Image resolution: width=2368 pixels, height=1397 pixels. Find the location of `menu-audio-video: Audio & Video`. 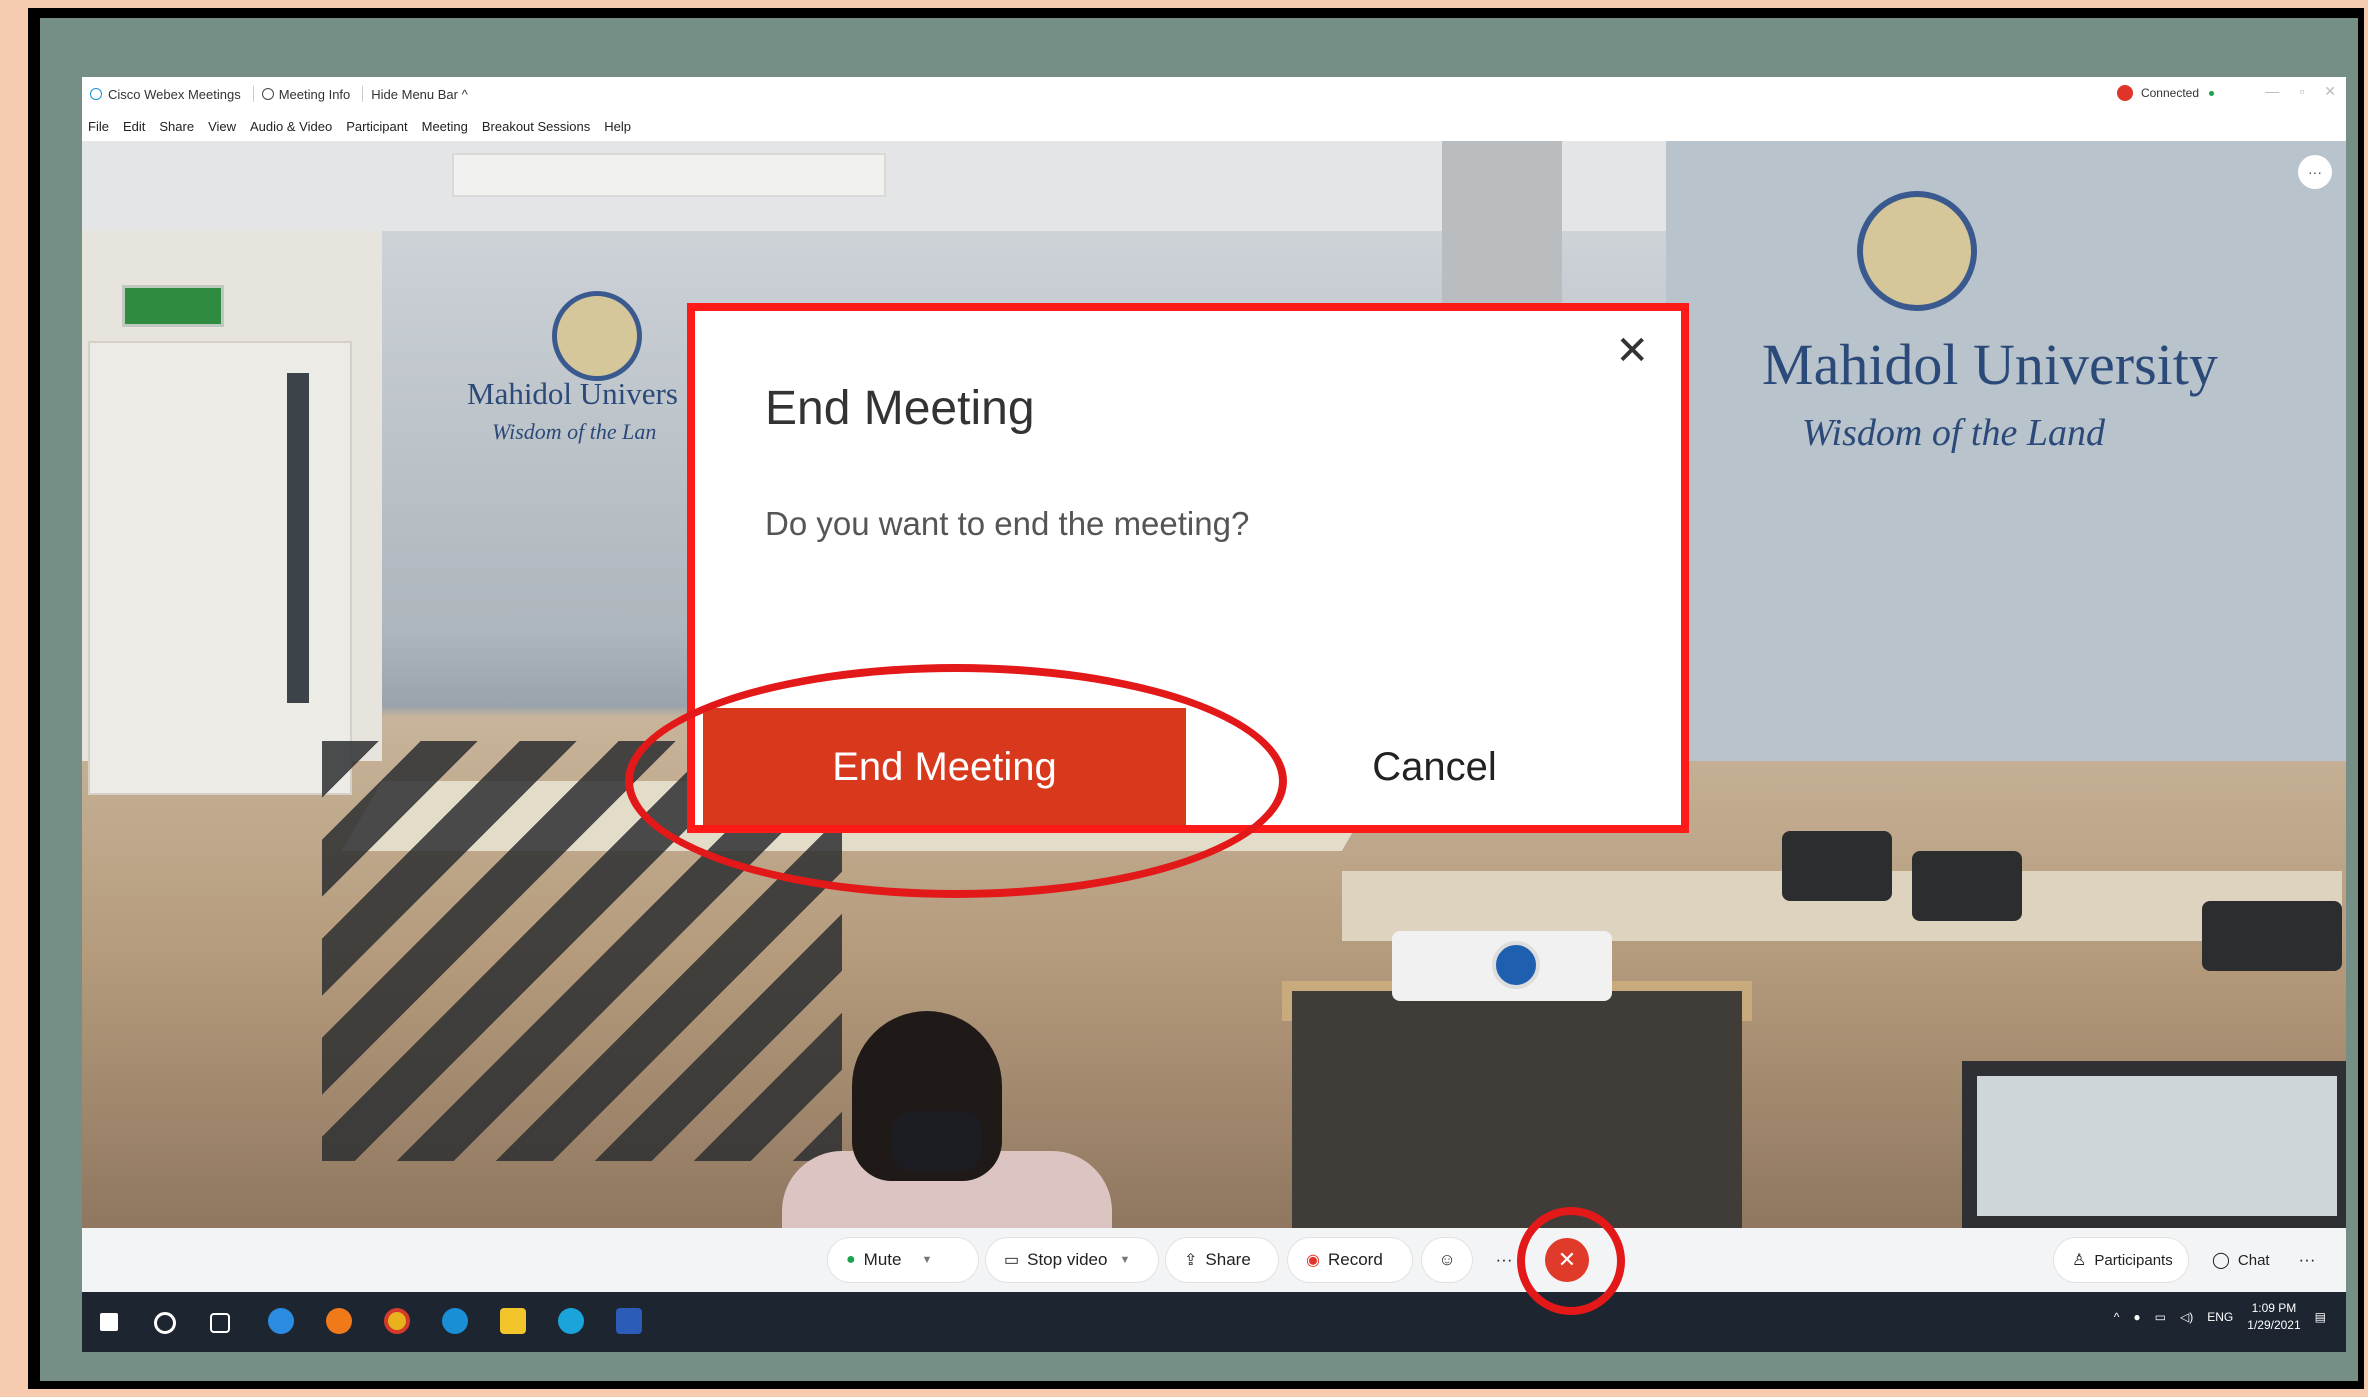

menu-audio-video: Audio & Video is located at coordinates (291, 126).